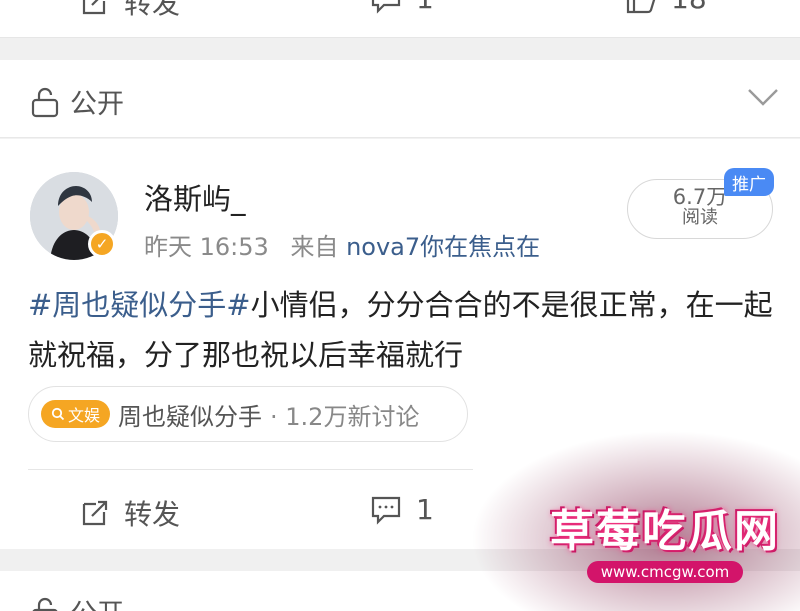  Describe the element at coordinates (425, 7) in the screenshot. I see `prev-comment-count: 1` at that location.